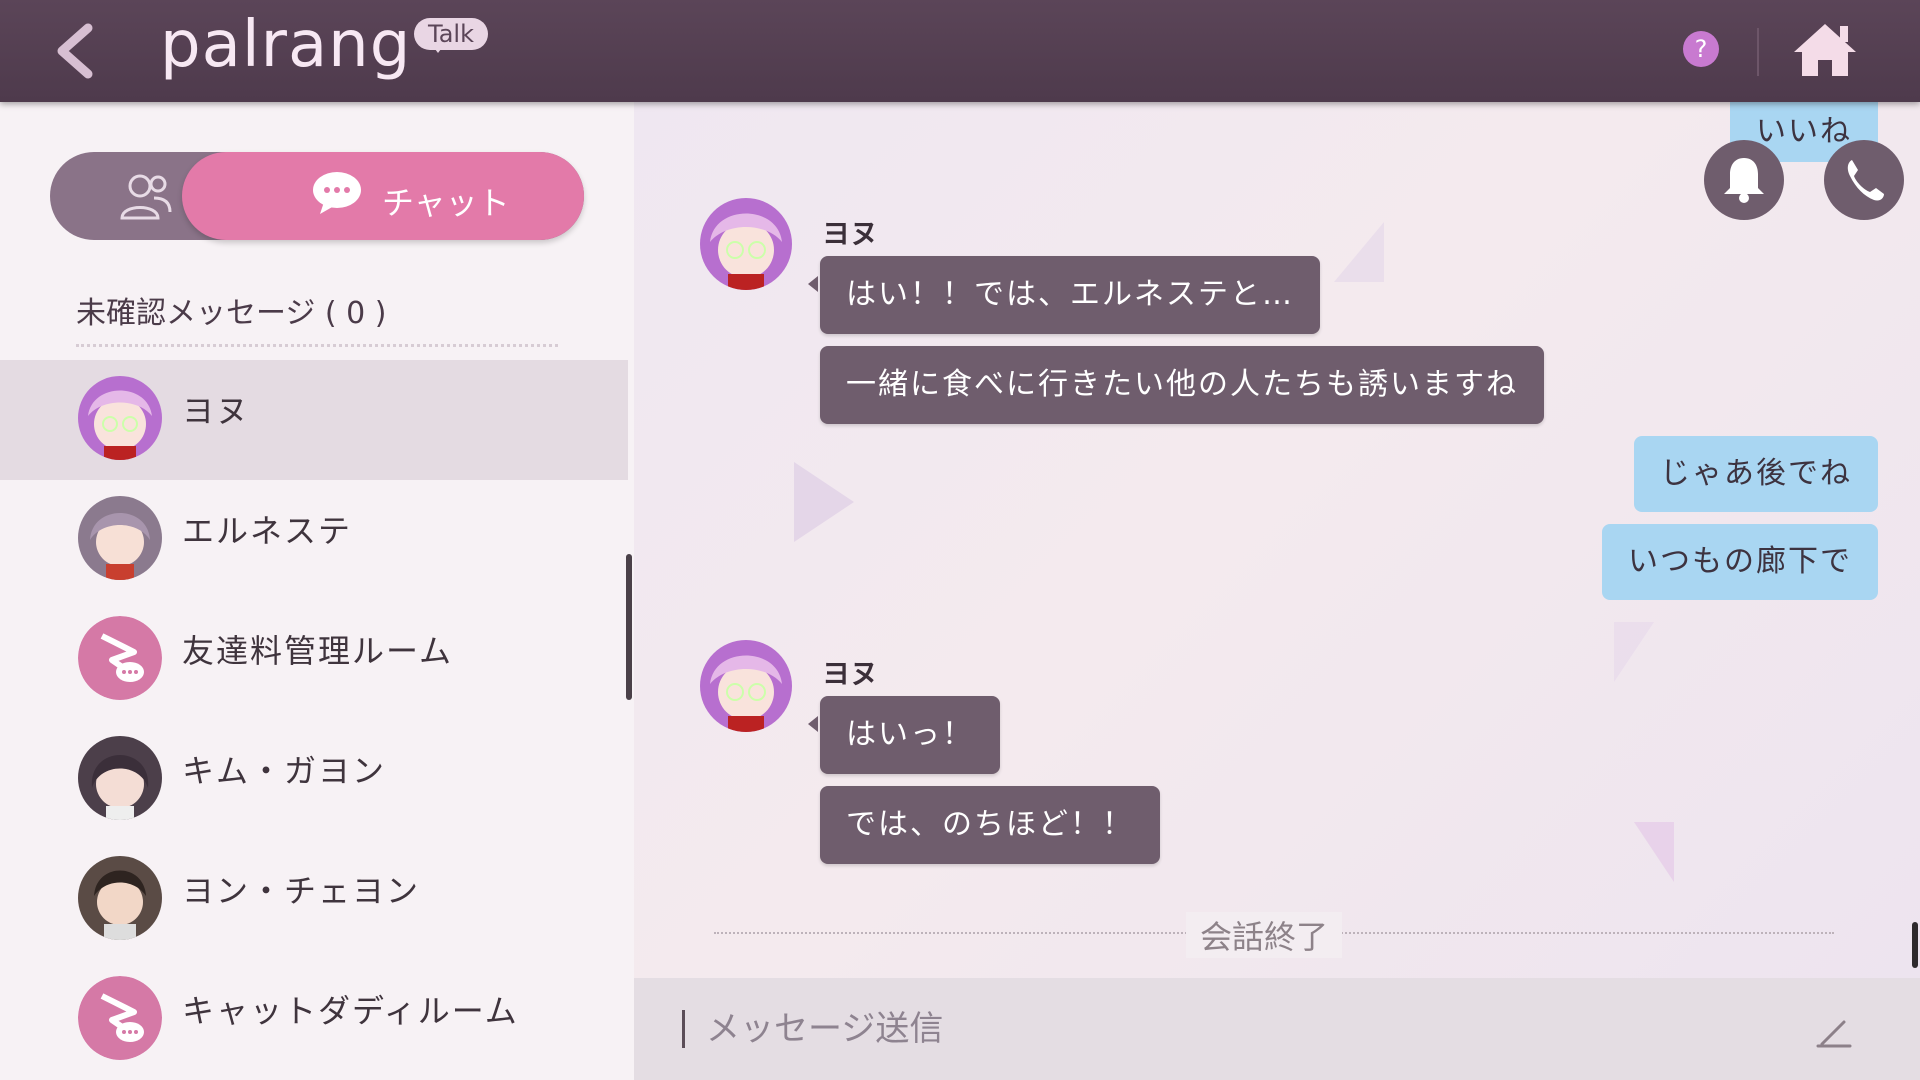 Image resolution: width=1920 pixels, height=1080 pixels. I want to click on section-divider, so click(317, 345).